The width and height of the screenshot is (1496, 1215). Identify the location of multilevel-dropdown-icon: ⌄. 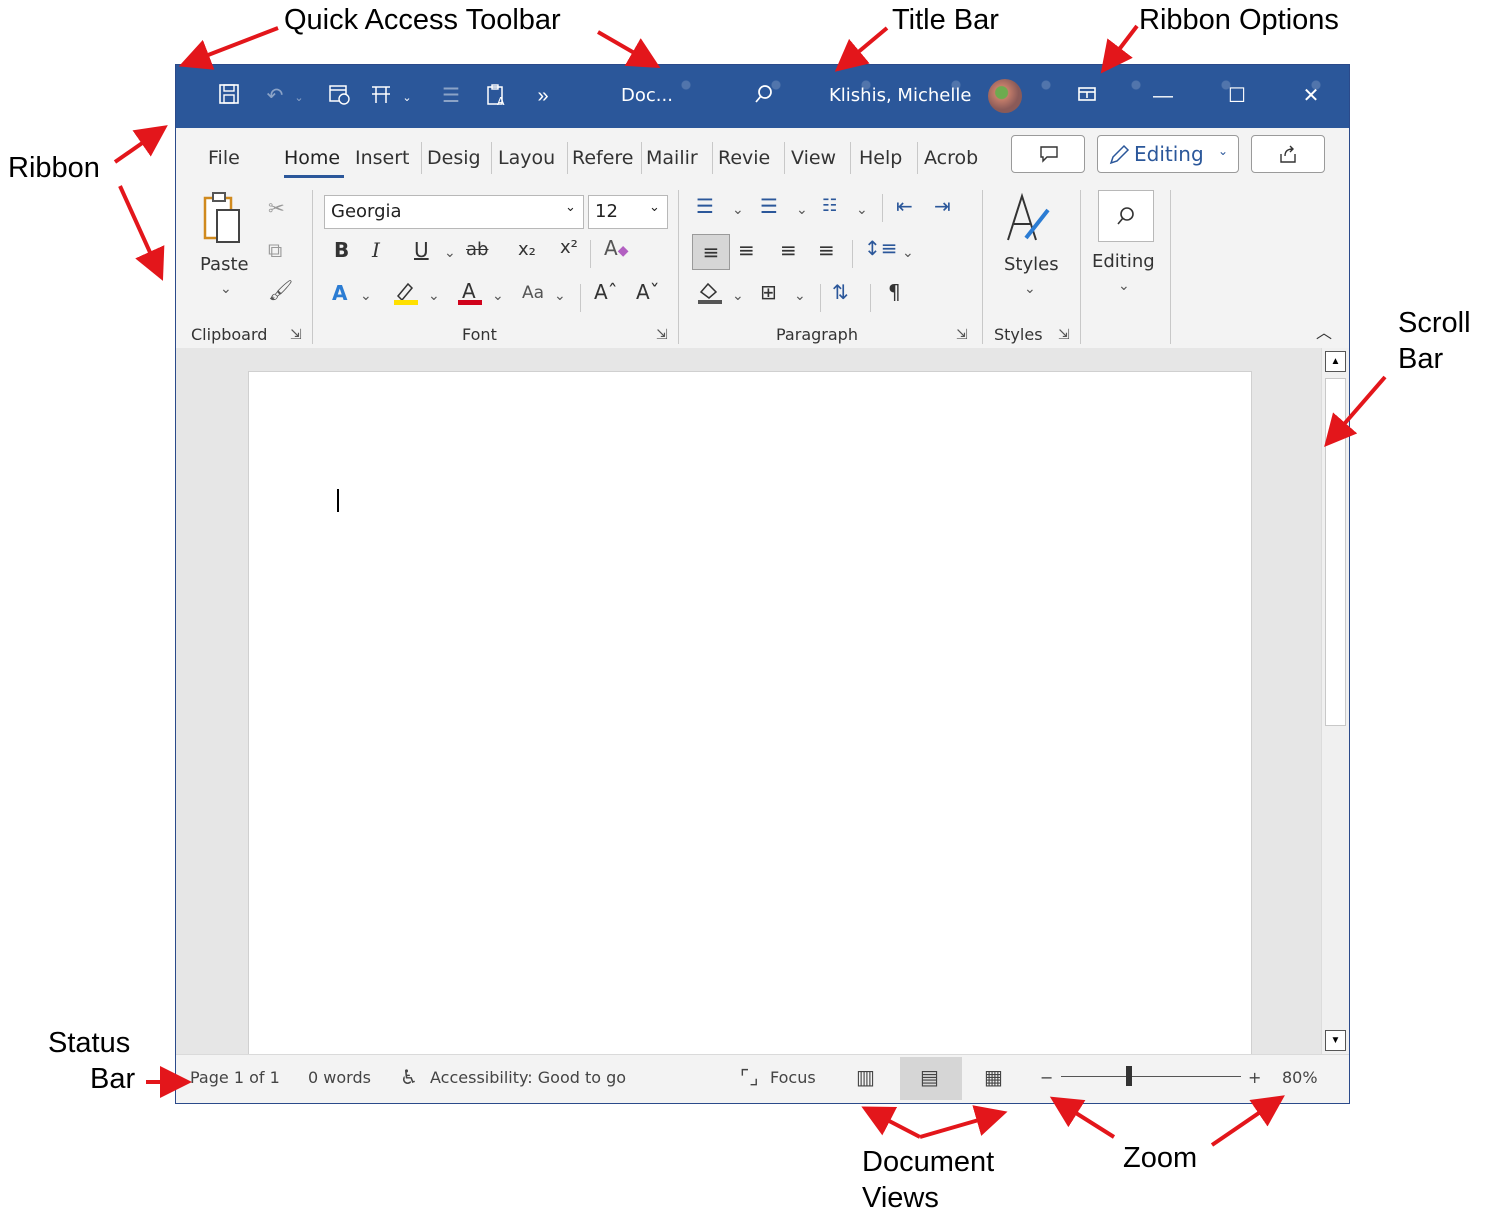
(862, 210).